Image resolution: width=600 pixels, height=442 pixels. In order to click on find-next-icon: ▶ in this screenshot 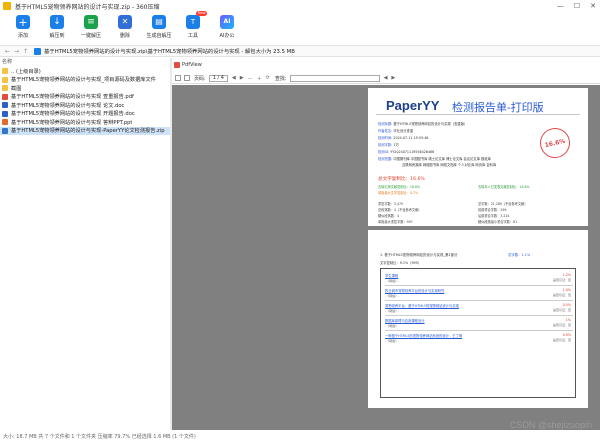, I will do `click(393, 78)`.